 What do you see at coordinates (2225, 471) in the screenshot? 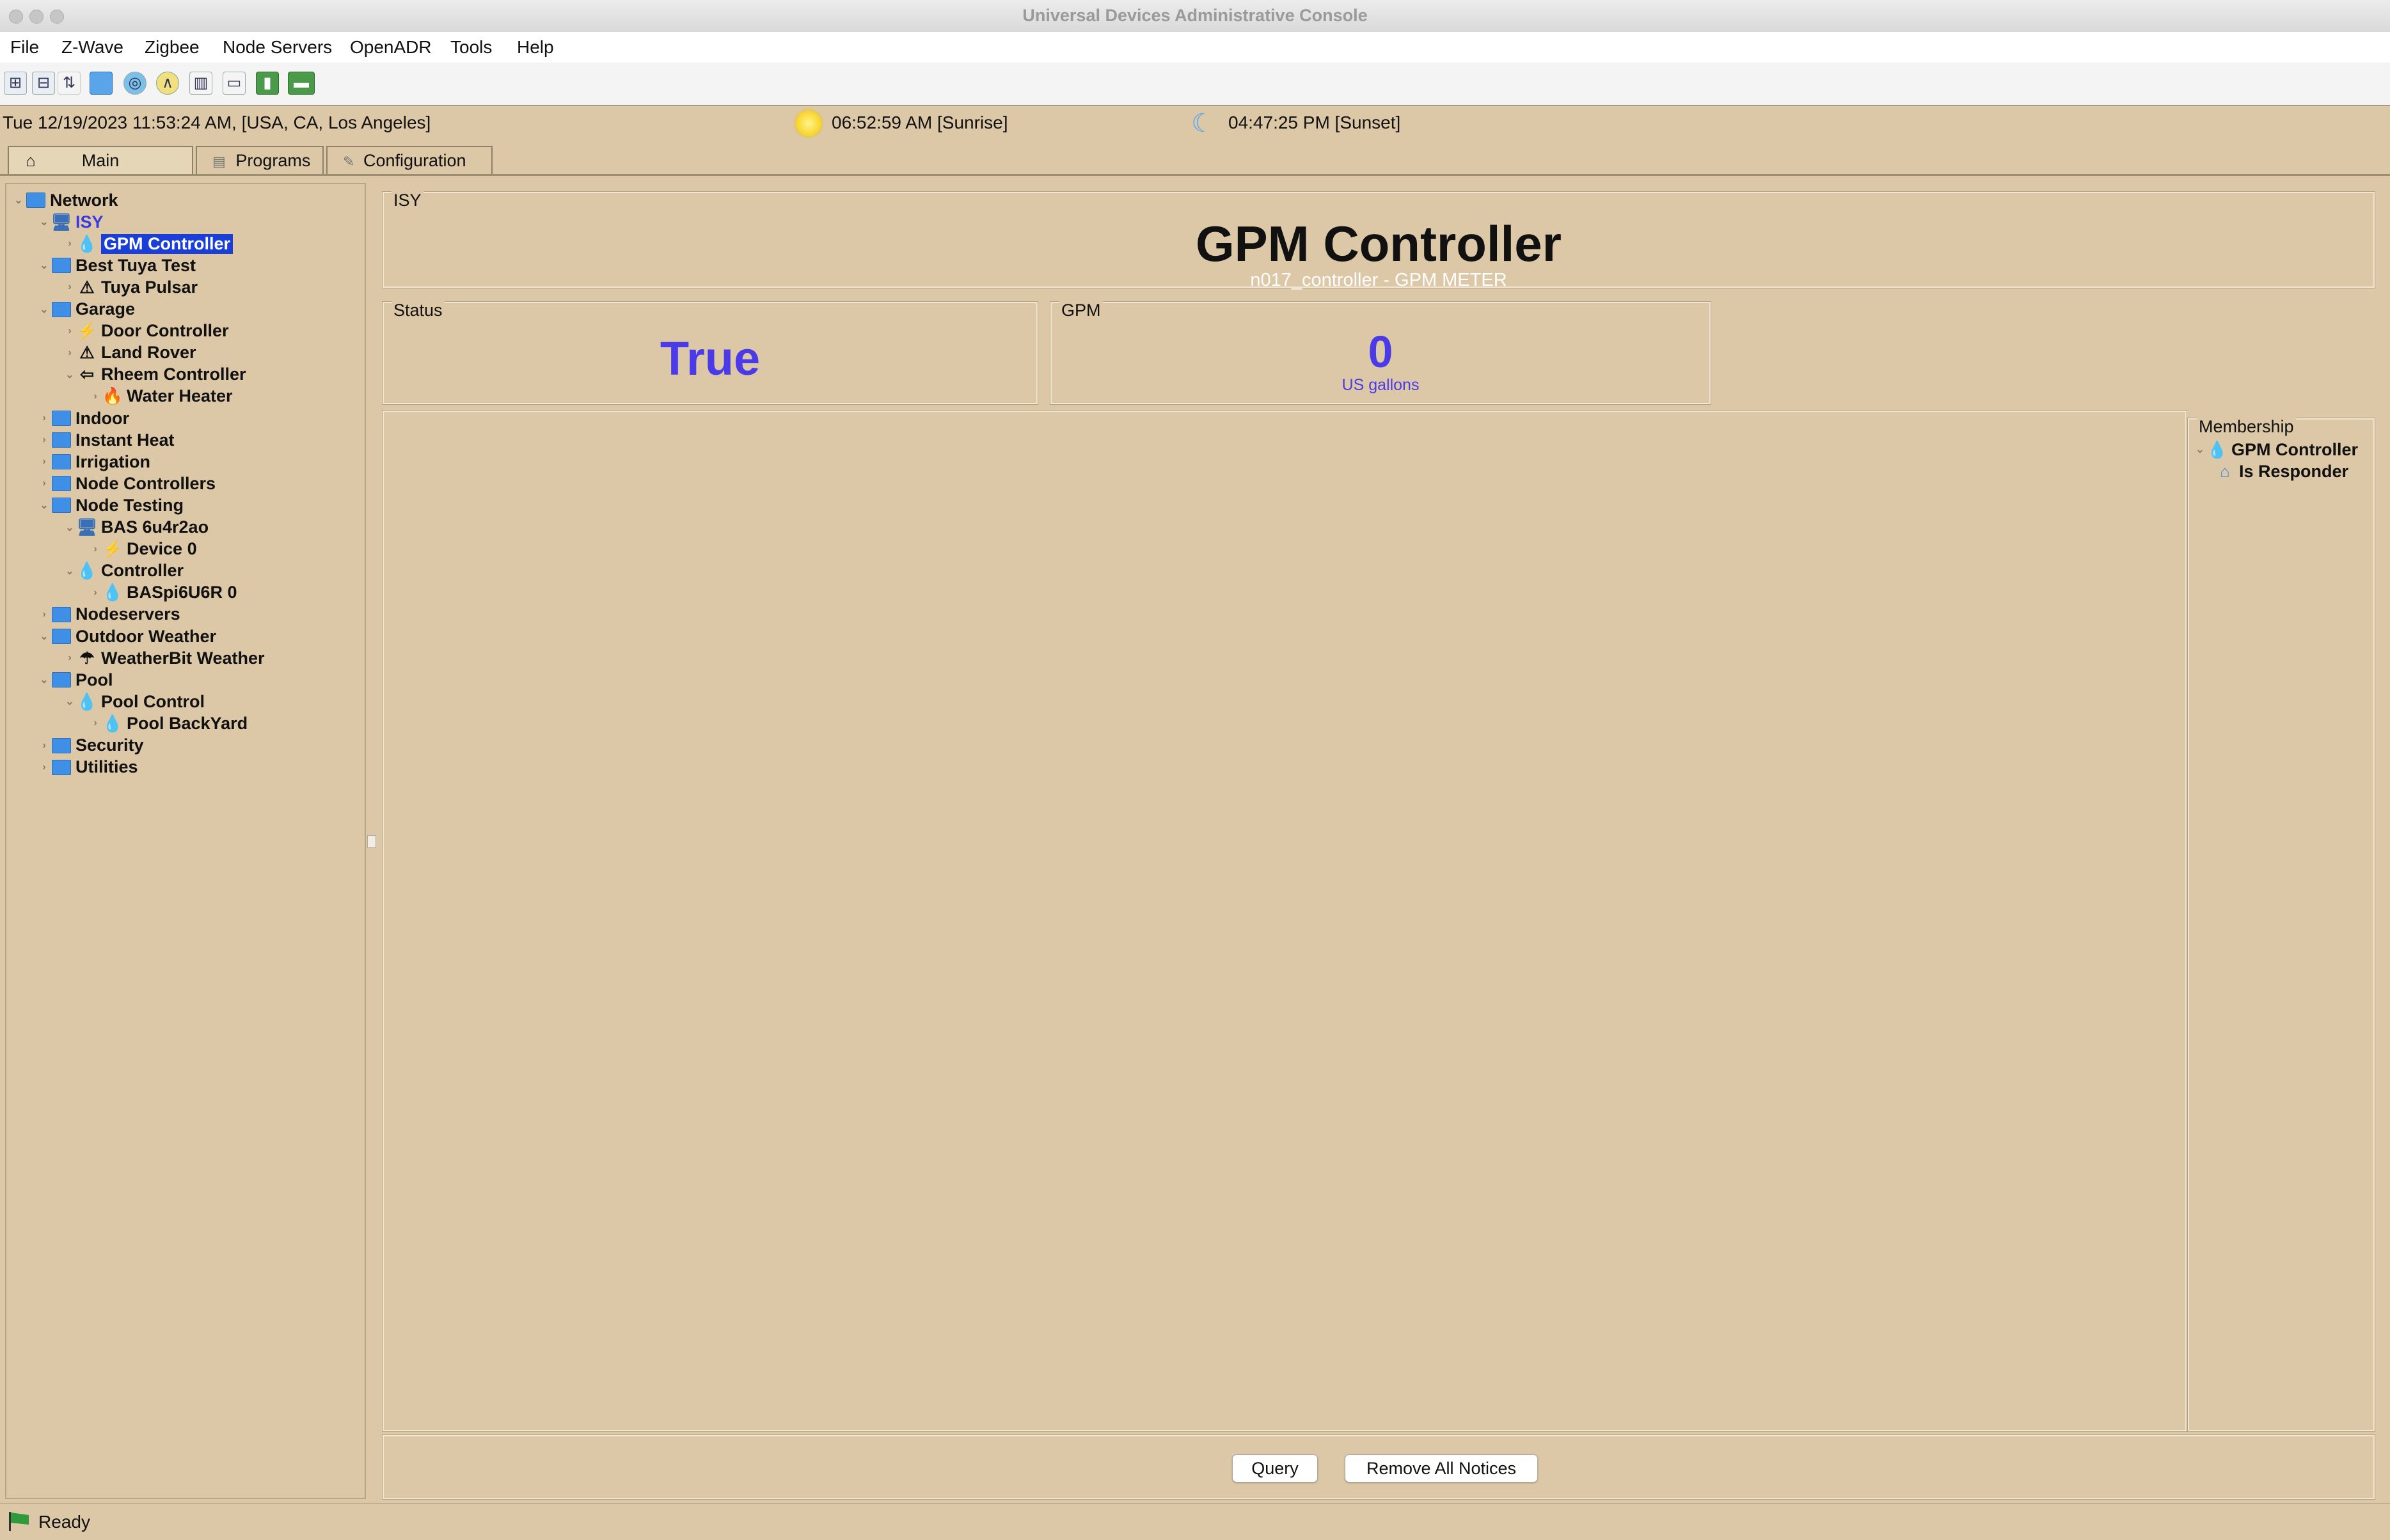
I see `house-icon: ⌂` at bounding box center [2225, 471].